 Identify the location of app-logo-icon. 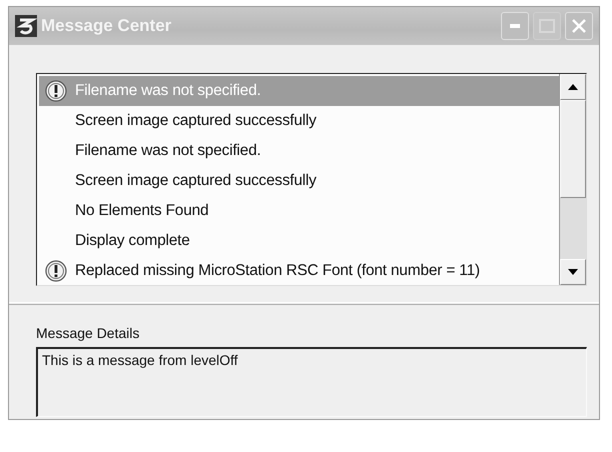
(26, 26).